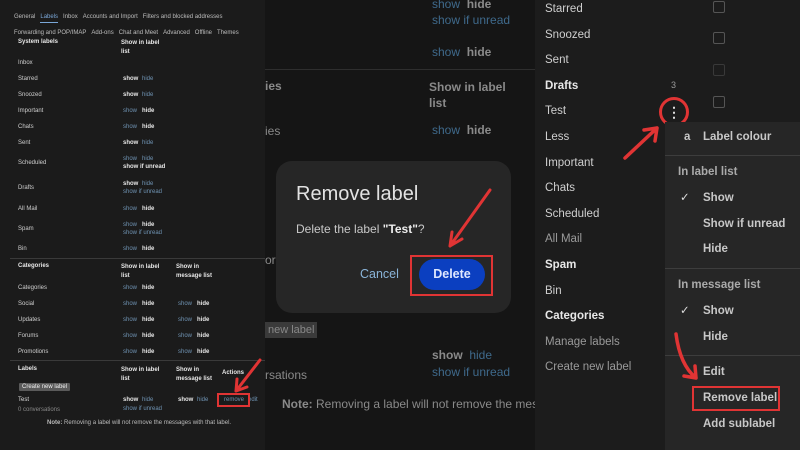 Image resolution: width=800 pixels, height=450 pixels. I want to click on cancel-button: Cancel, so click(379, 274).